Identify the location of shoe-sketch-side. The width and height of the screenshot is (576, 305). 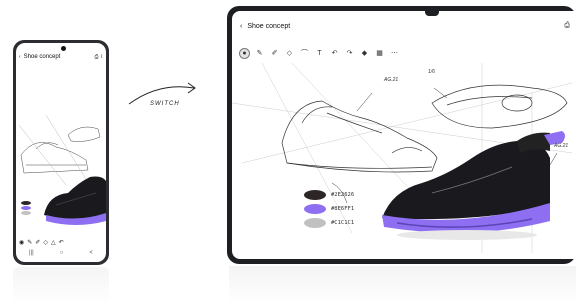
(359, 136).